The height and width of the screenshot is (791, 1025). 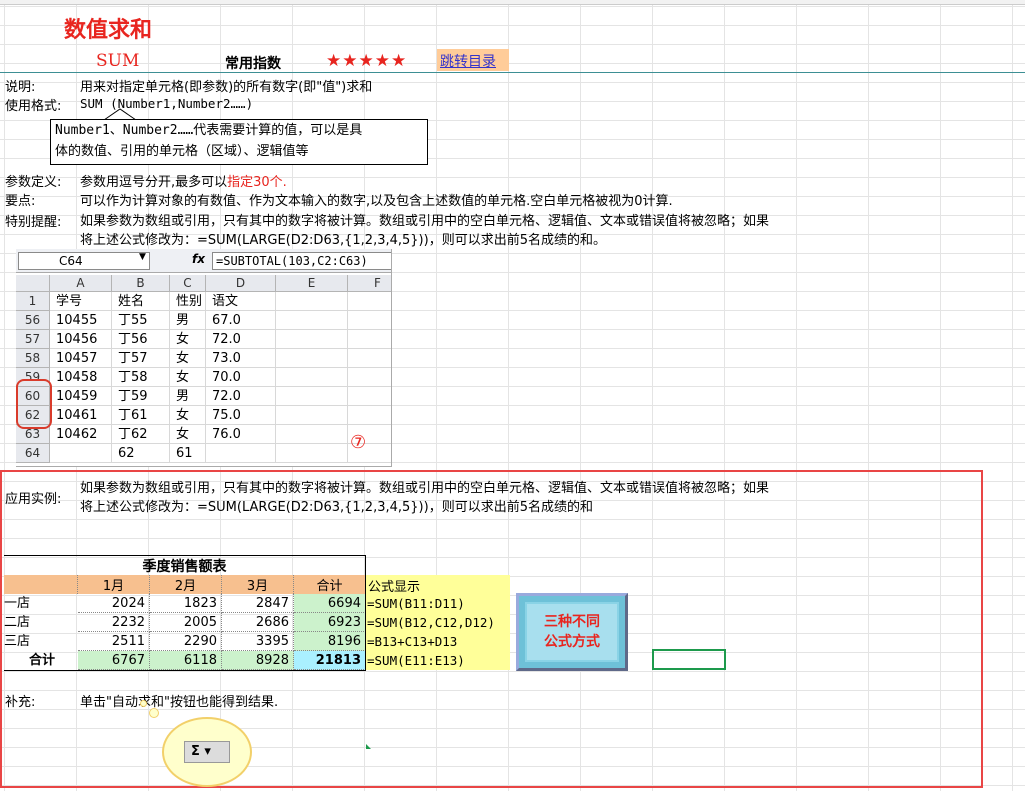 What do you see at coordinates (33, 358) in the screenshot?
I see `row-header: 58` at bounding box center [33, 358].